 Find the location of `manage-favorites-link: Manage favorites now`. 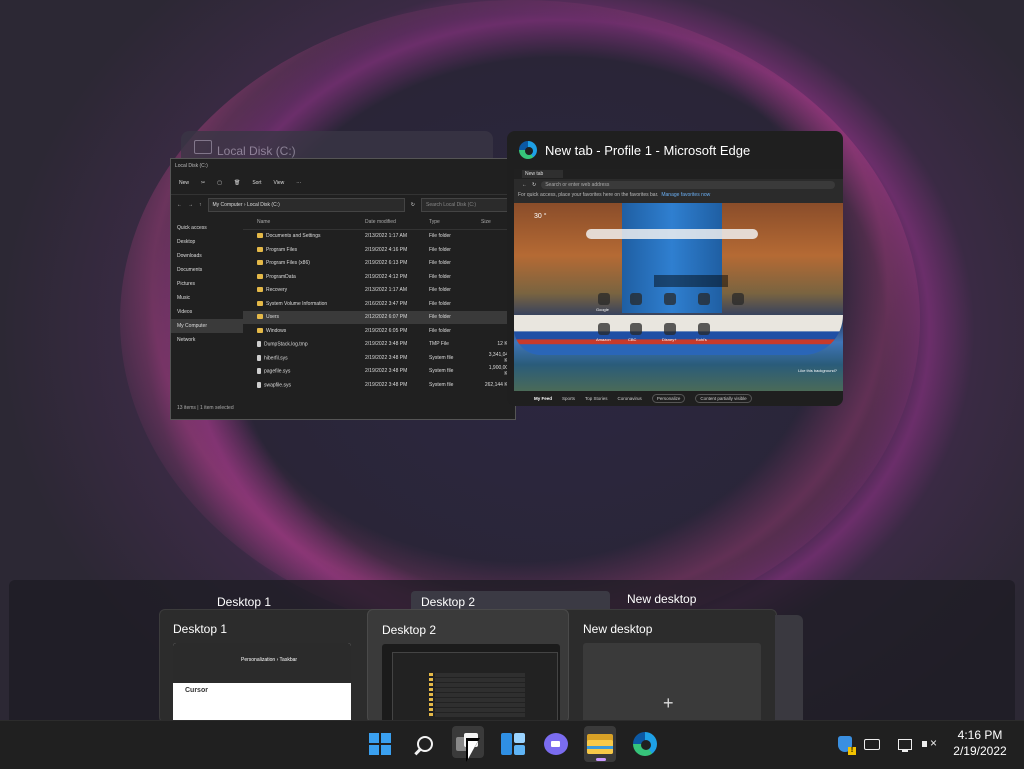

manage-favorites-link: Manage favorites now is located at coordinates (685, 195).